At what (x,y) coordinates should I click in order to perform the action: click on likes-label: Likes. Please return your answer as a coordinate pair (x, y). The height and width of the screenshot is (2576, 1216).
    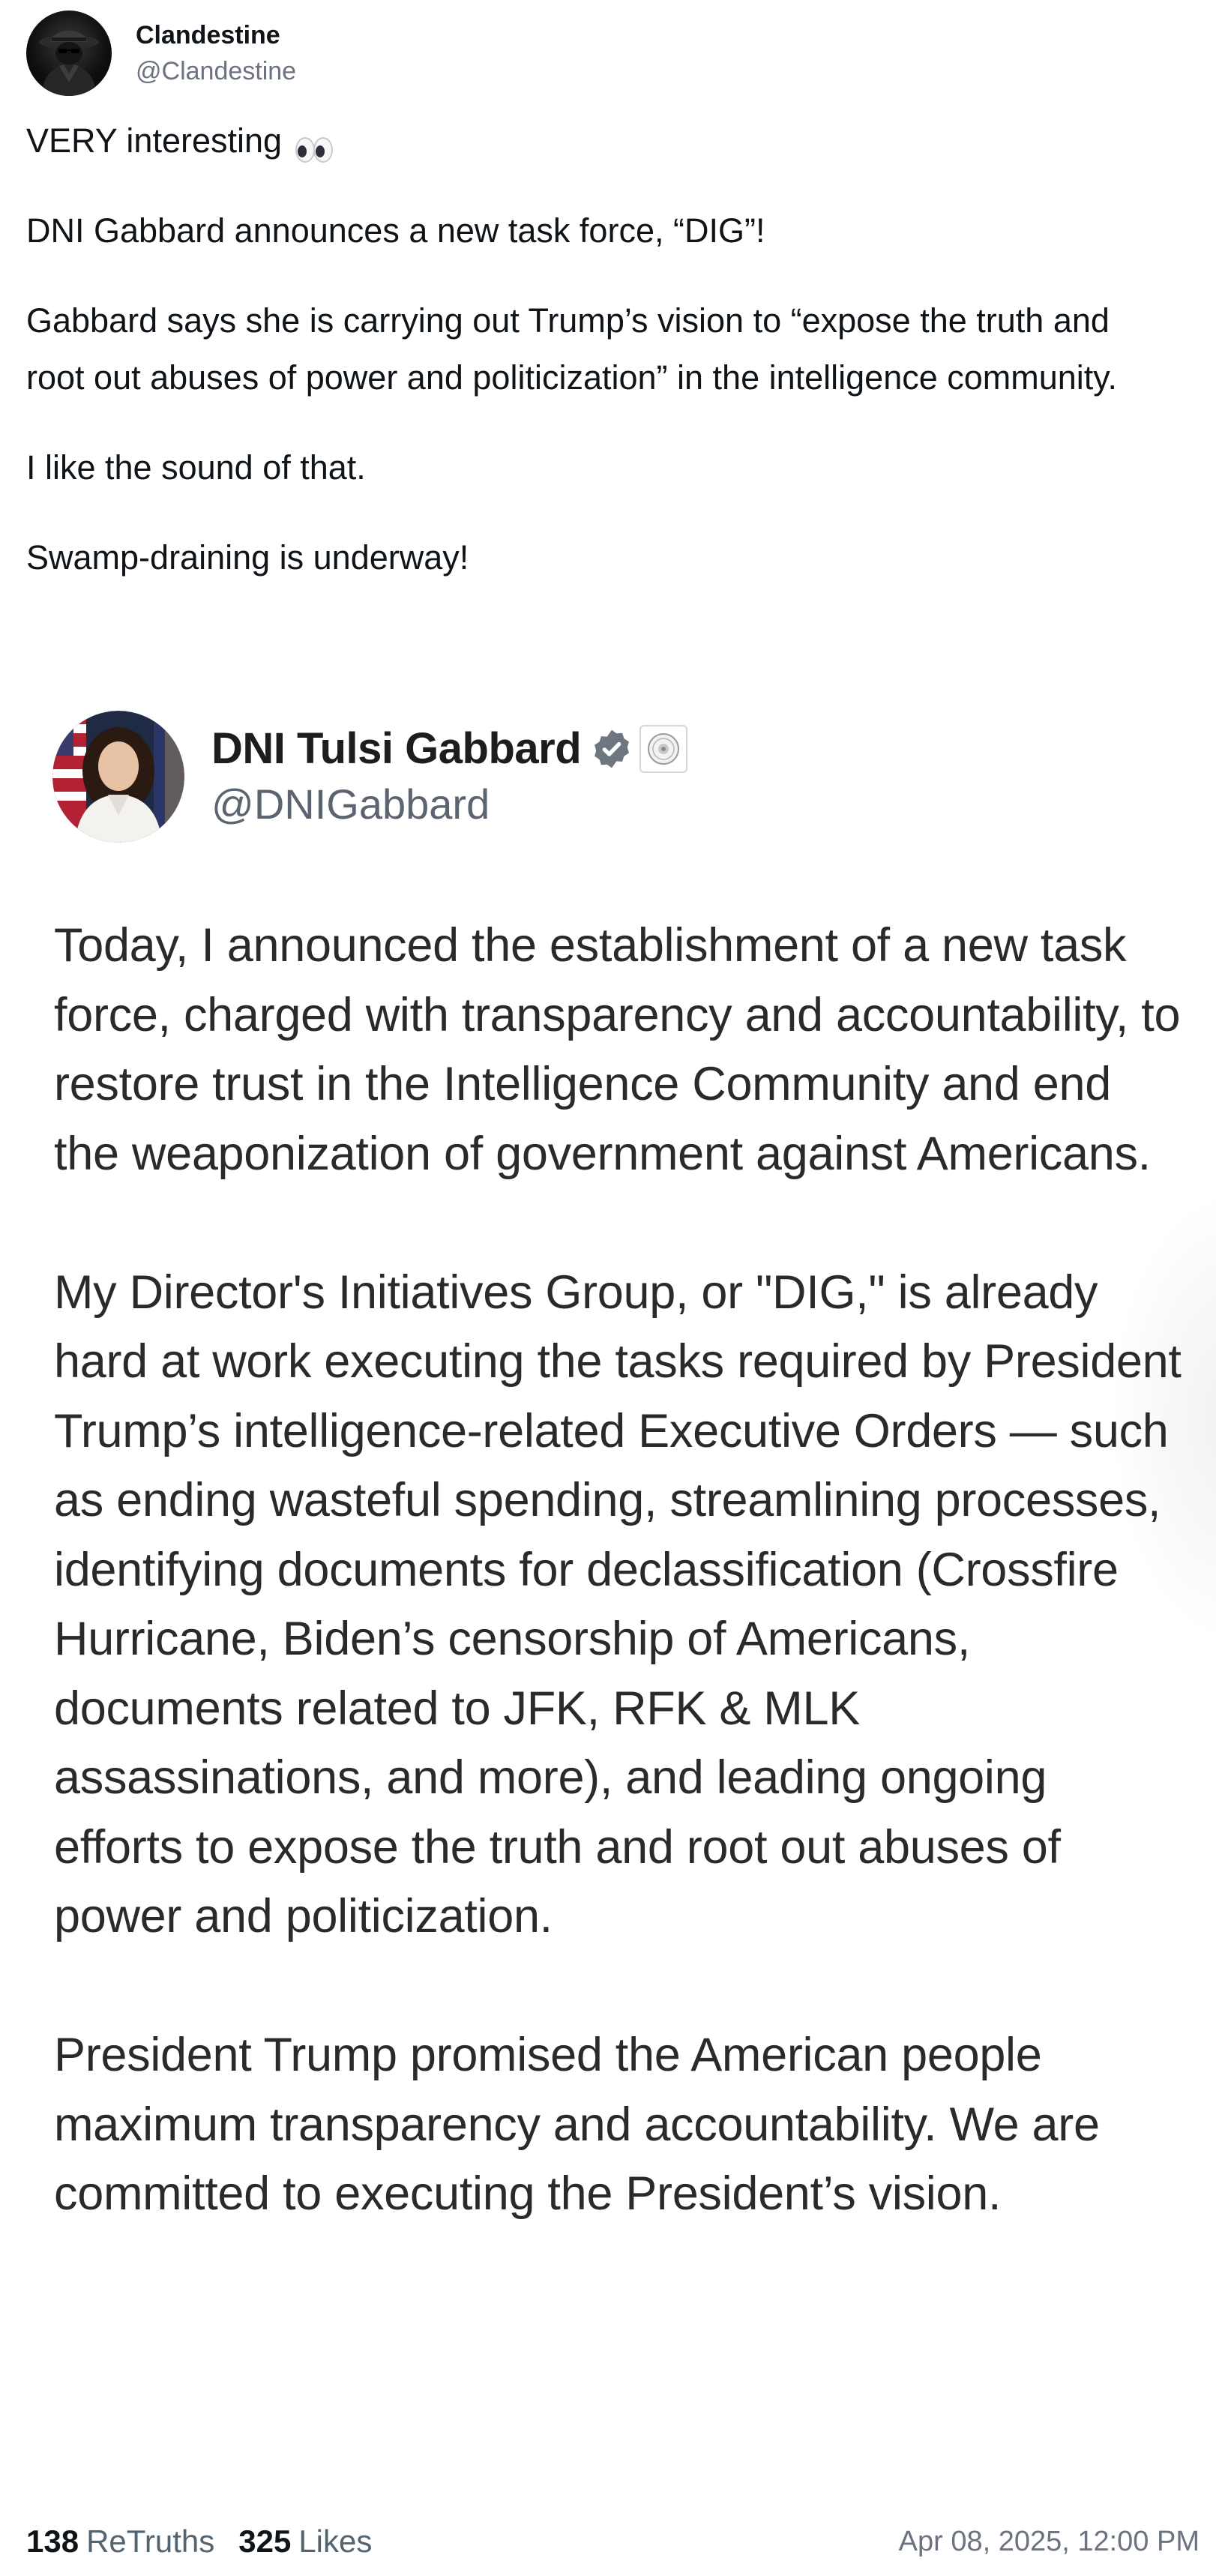
    Looking at the image, I should click on (335, 2541).